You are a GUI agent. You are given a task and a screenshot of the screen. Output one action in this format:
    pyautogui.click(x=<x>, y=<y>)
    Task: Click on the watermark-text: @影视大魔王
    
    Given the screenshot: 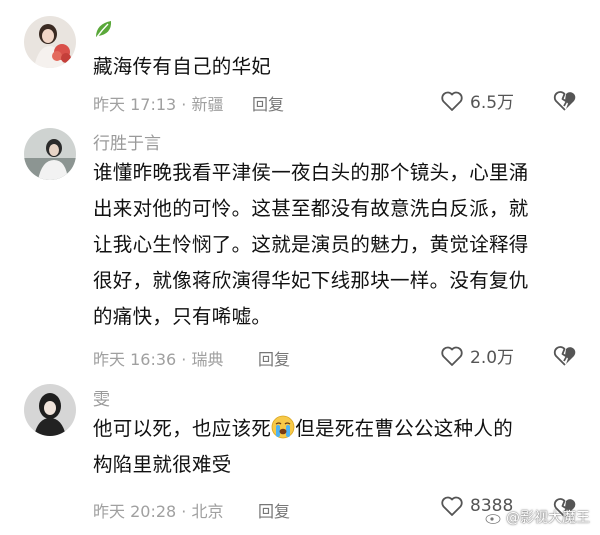 What is the action you would take?
    pyautogui.click(x=548, y=518)
    